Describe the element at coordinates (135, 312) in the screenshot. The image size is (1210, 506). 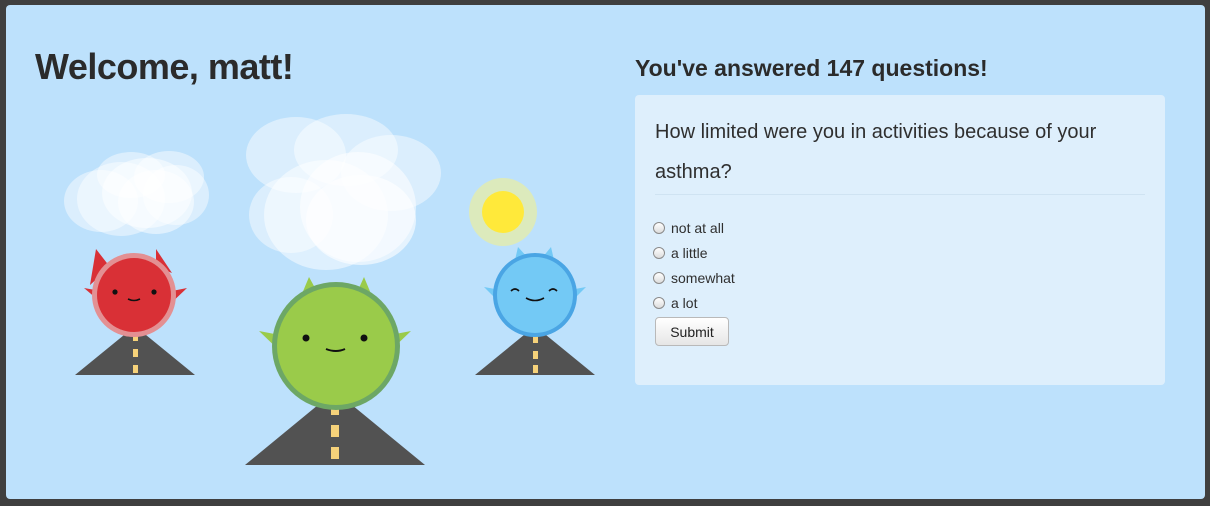
I see `red-monster-icon` at that location.